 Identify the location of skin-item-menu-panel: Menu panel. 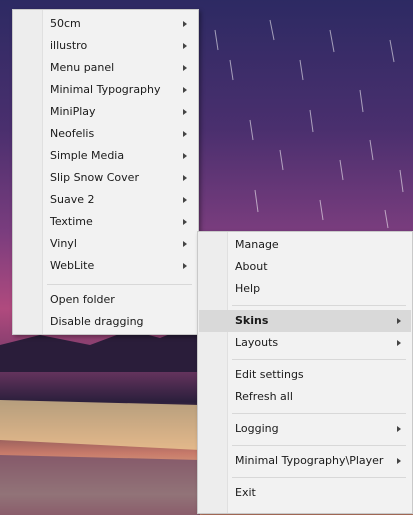
(105, 68).